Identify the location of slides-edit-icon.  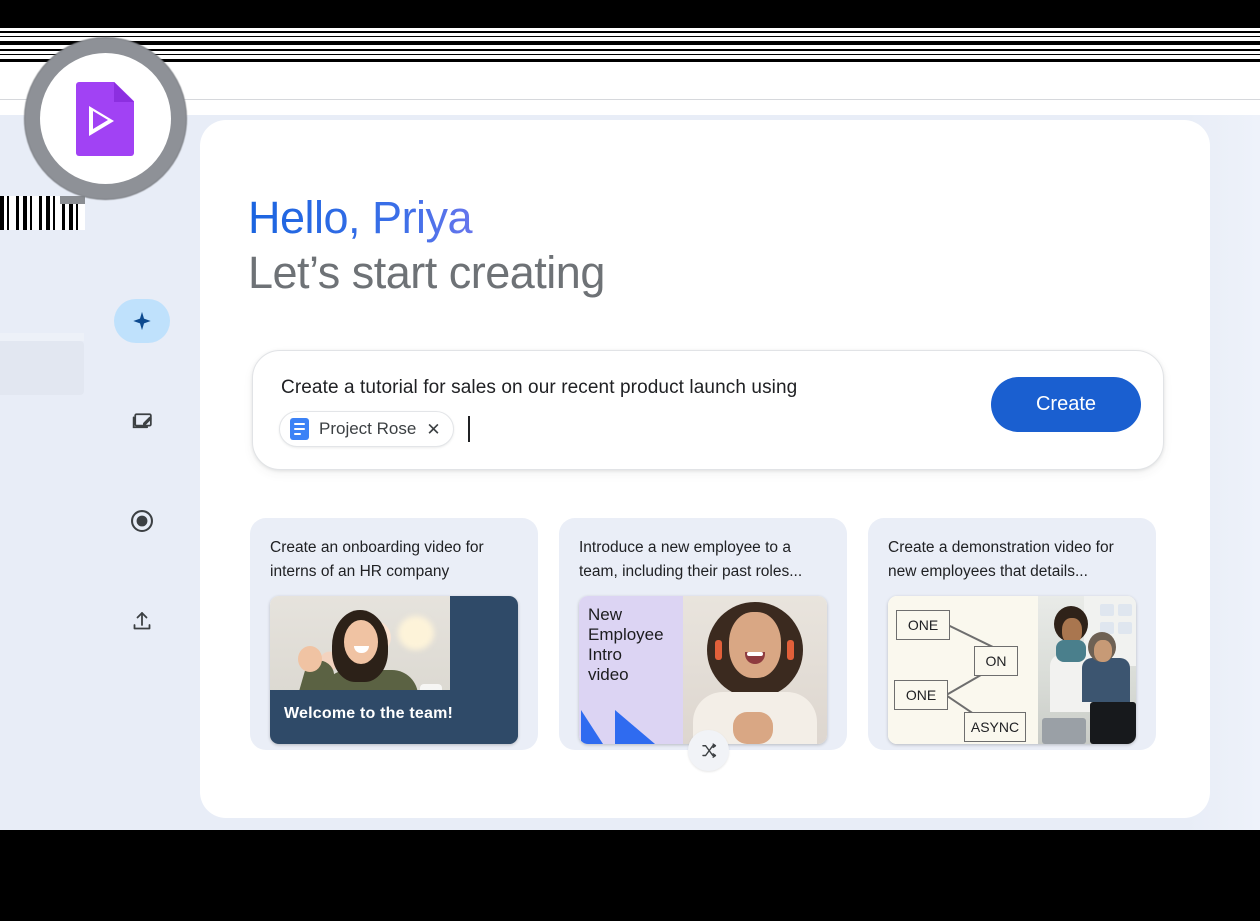
(142, 420).